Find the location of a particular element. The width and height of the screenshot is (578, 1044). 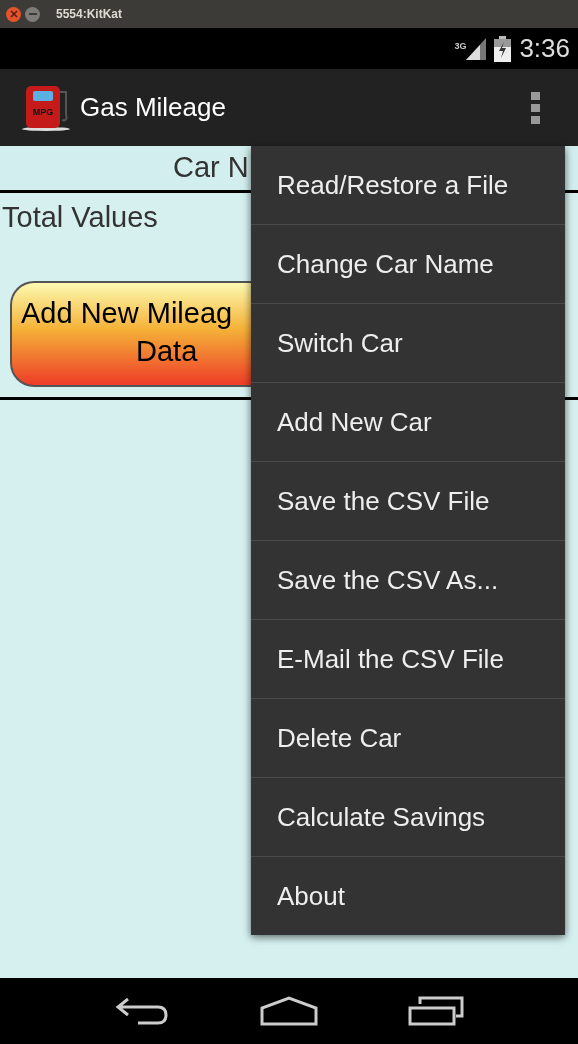

menu-item: E-Mail the CSV File is located at coordinates (408, 659).